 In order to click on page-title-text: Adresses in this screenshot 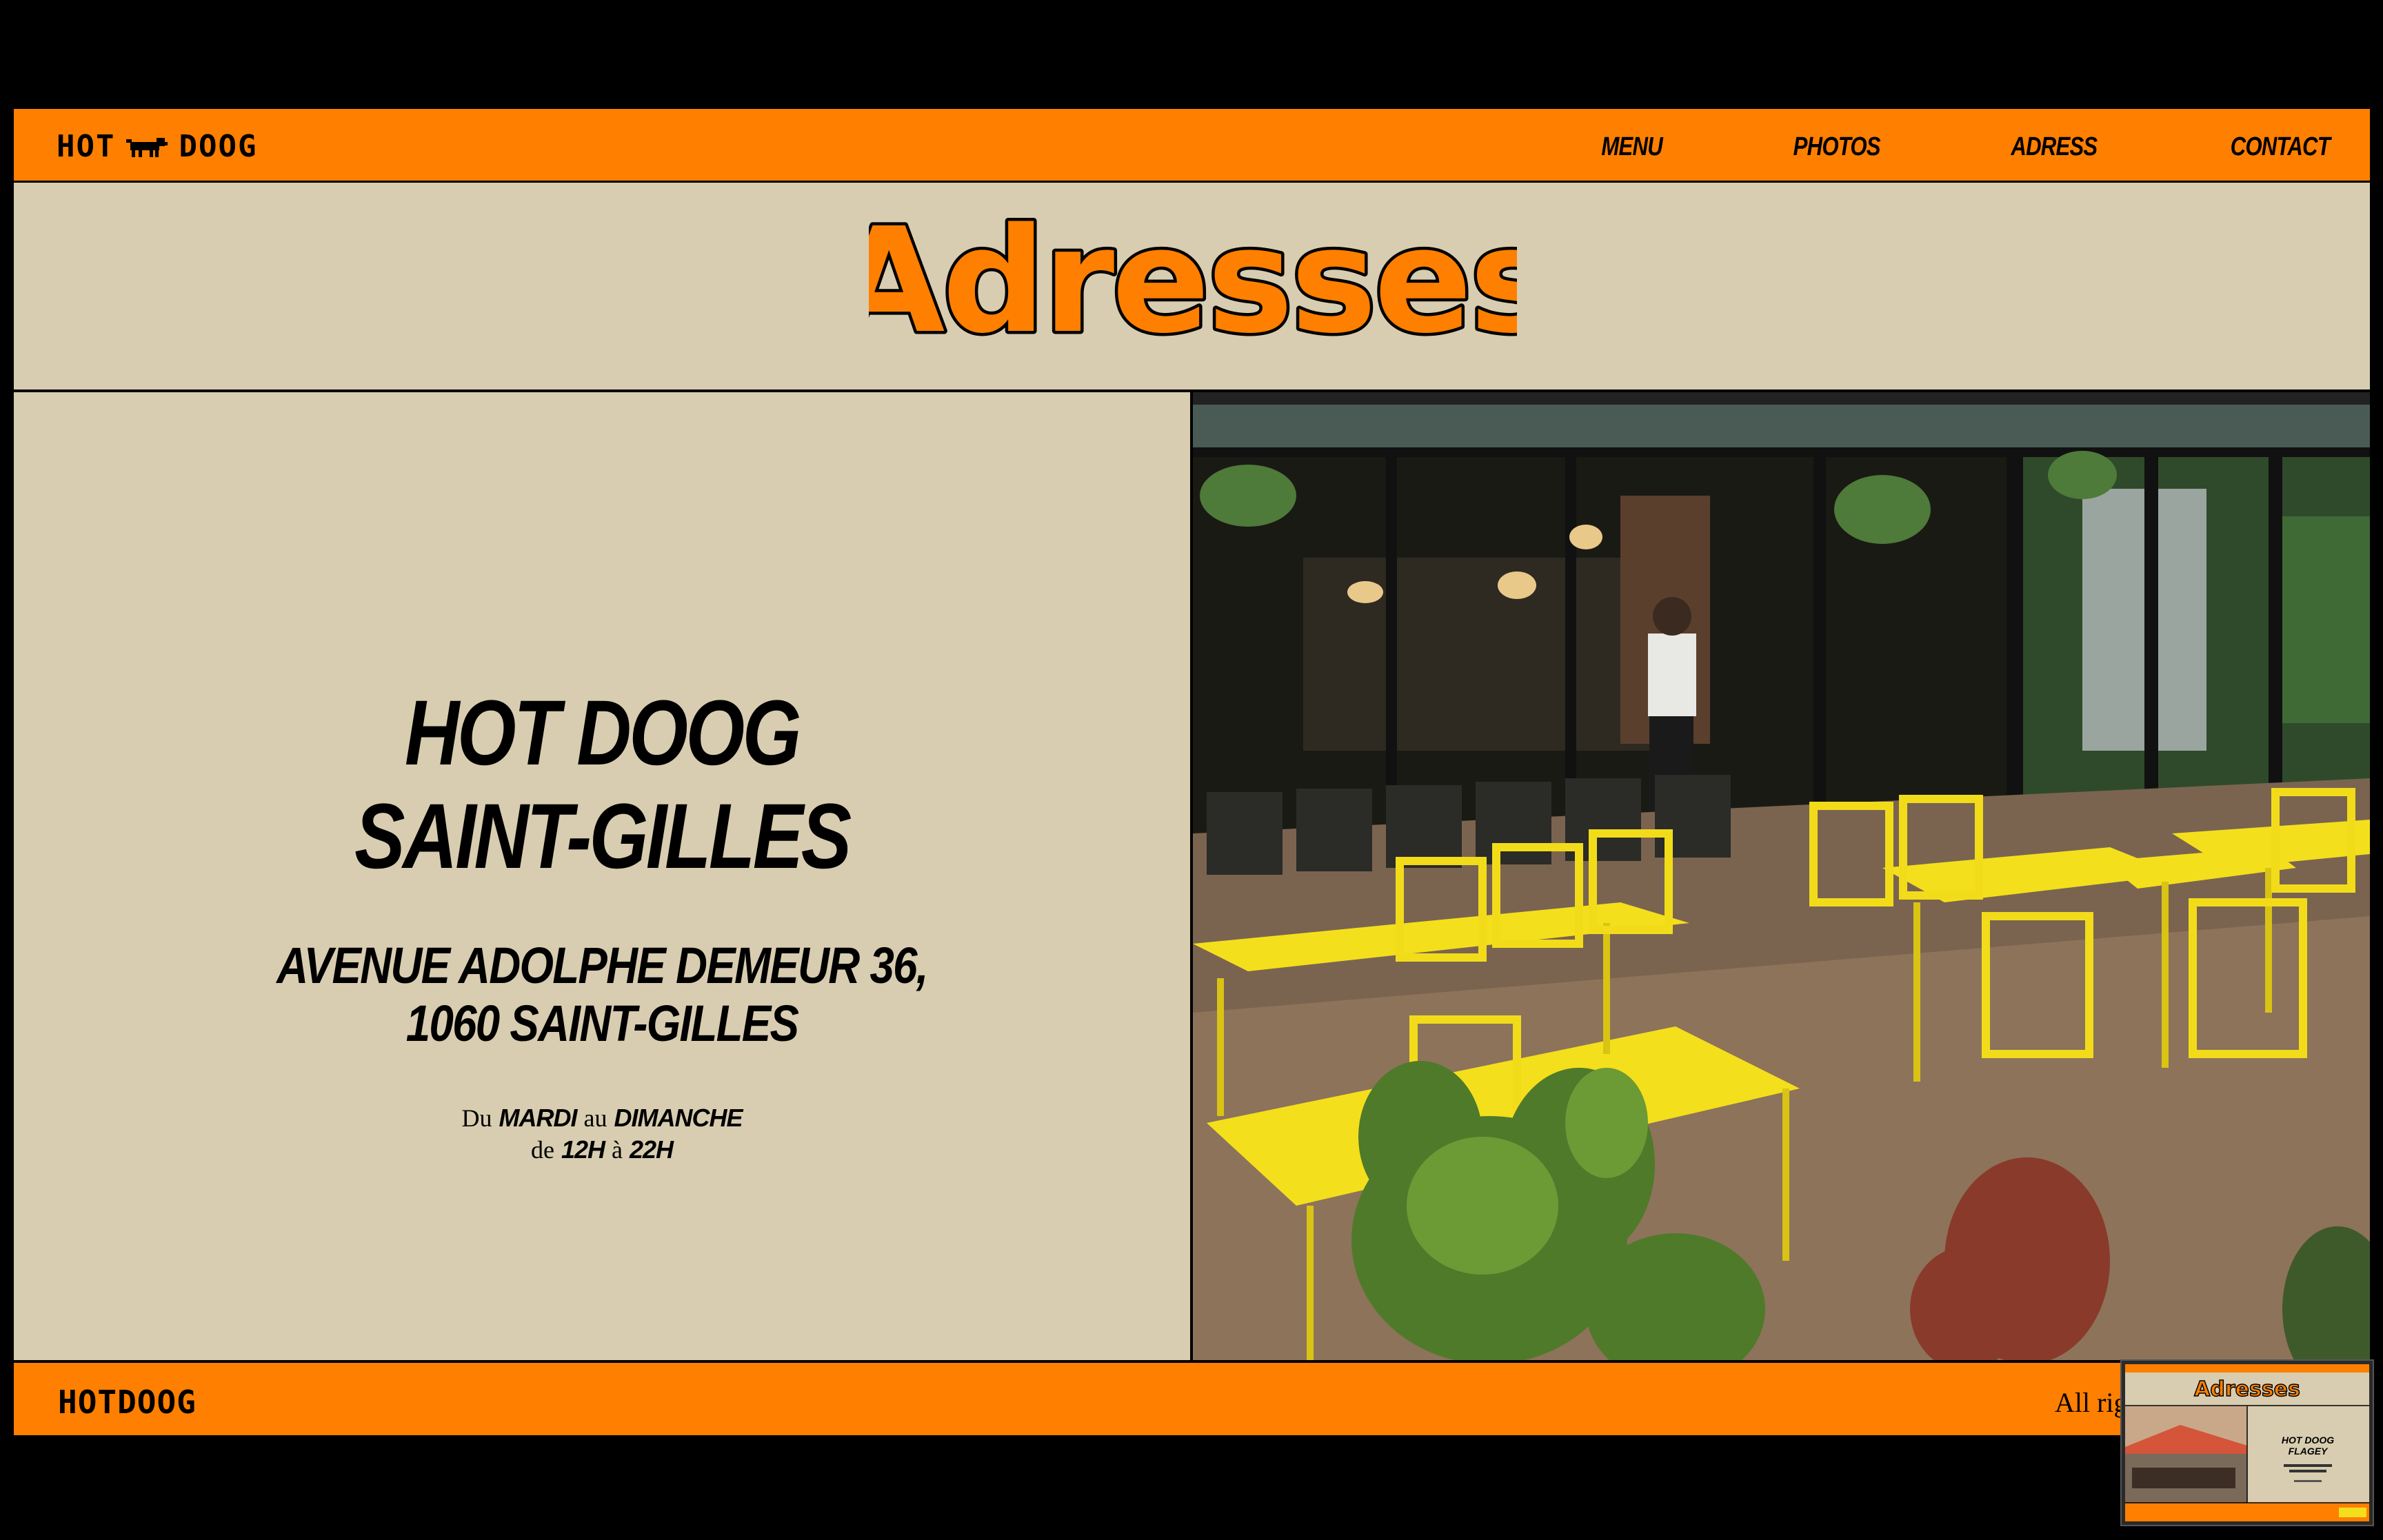, I will do `click(1193, 281)`.